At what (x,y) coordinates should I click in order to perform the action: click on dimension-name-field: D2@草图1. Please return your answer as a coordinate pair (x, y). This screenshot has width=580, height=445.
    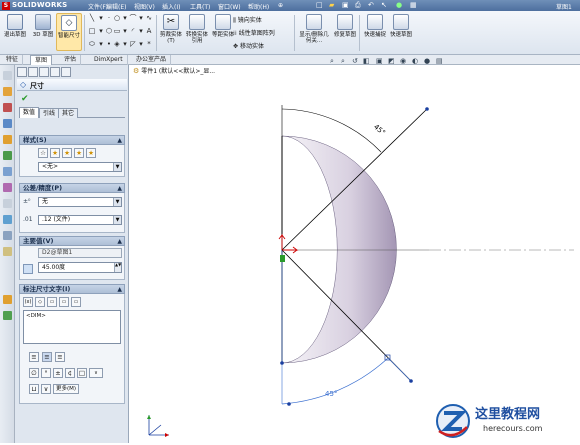
    Looking at the image, I should click on (80, 253).